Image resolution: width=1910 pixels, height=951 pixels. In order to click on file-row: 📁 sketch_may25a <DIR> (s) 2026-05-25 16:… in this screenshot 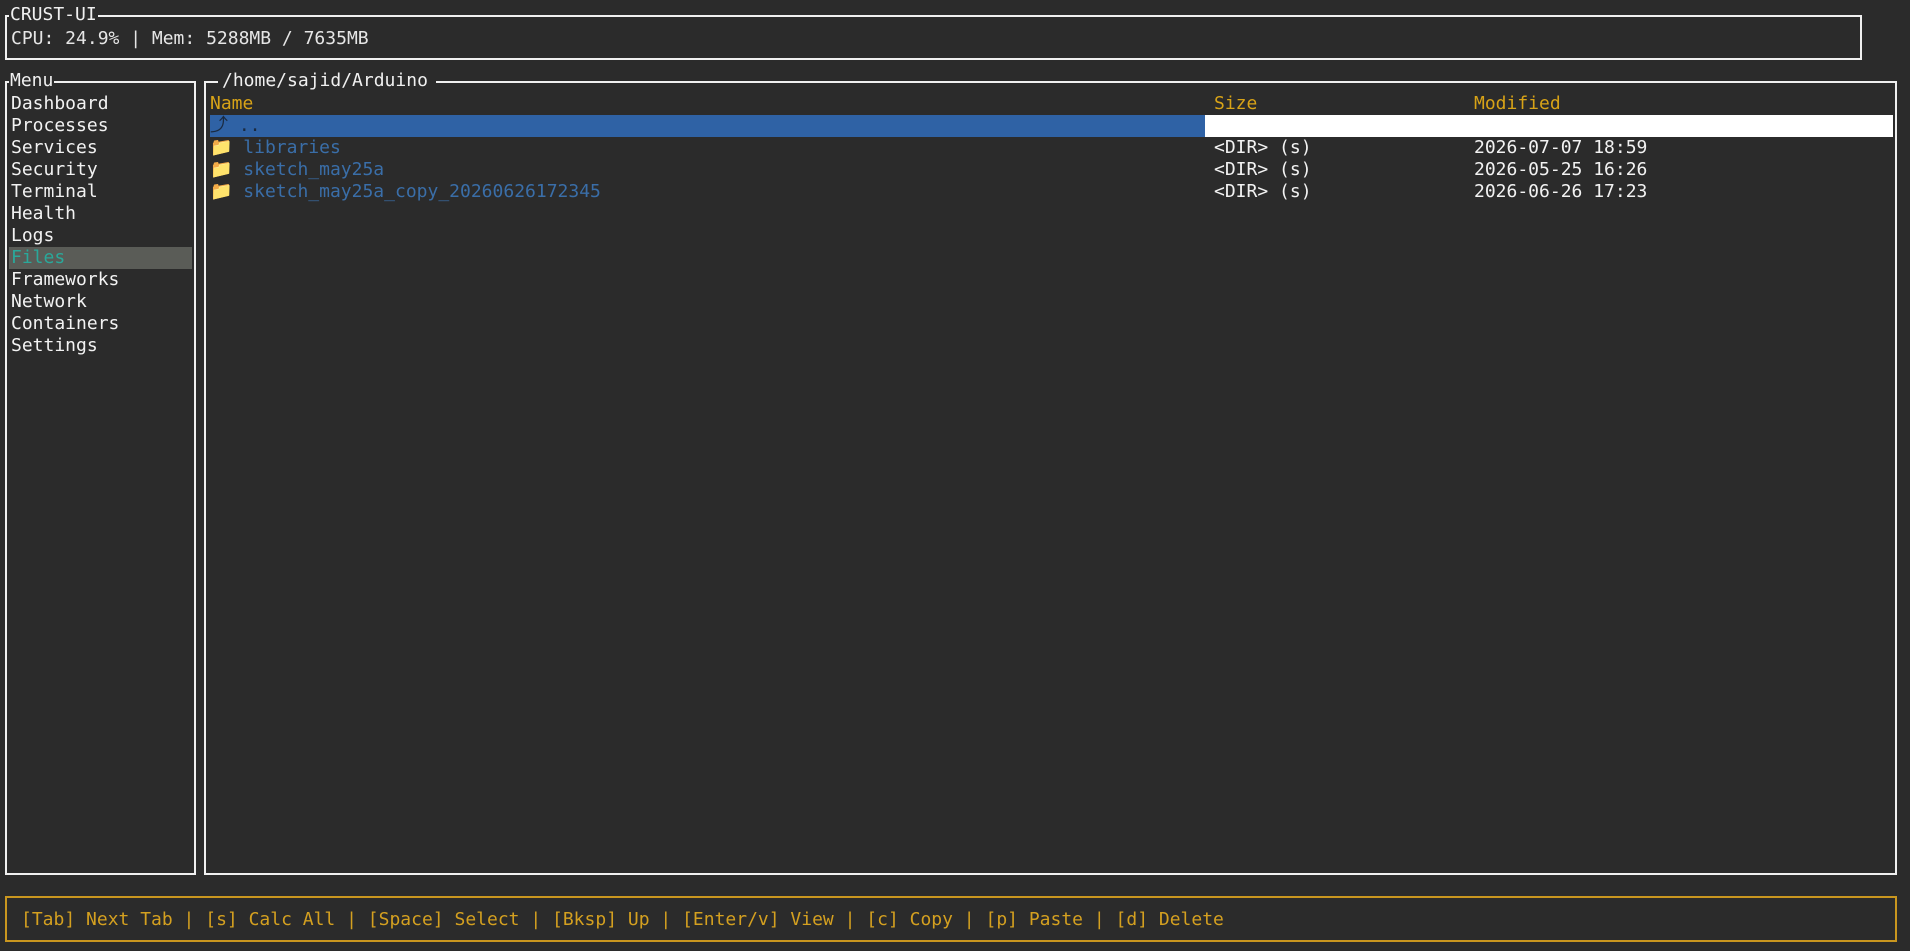, I will do `click(1051, 170)`.